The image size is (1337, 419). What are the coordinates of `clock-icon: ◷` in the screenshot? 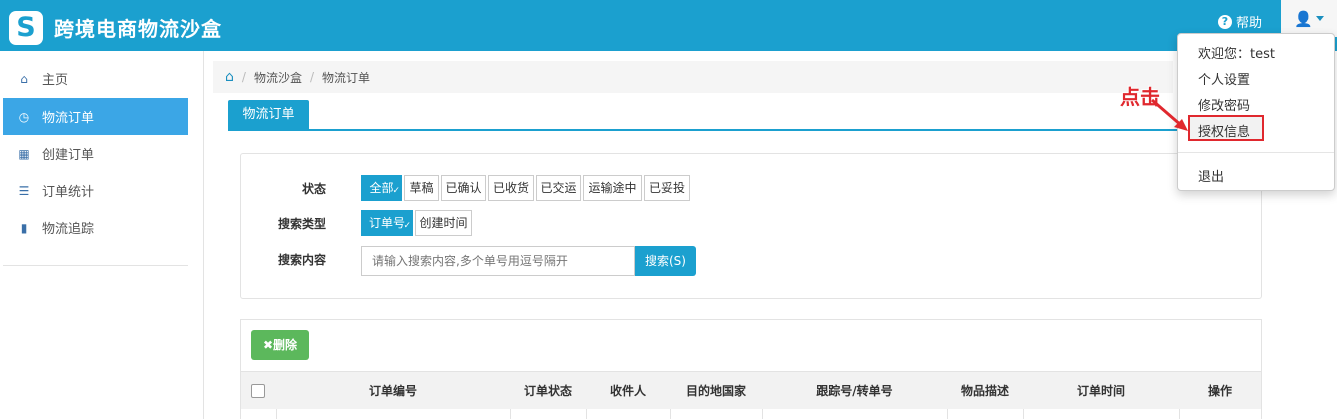 It's located at (24, 116).